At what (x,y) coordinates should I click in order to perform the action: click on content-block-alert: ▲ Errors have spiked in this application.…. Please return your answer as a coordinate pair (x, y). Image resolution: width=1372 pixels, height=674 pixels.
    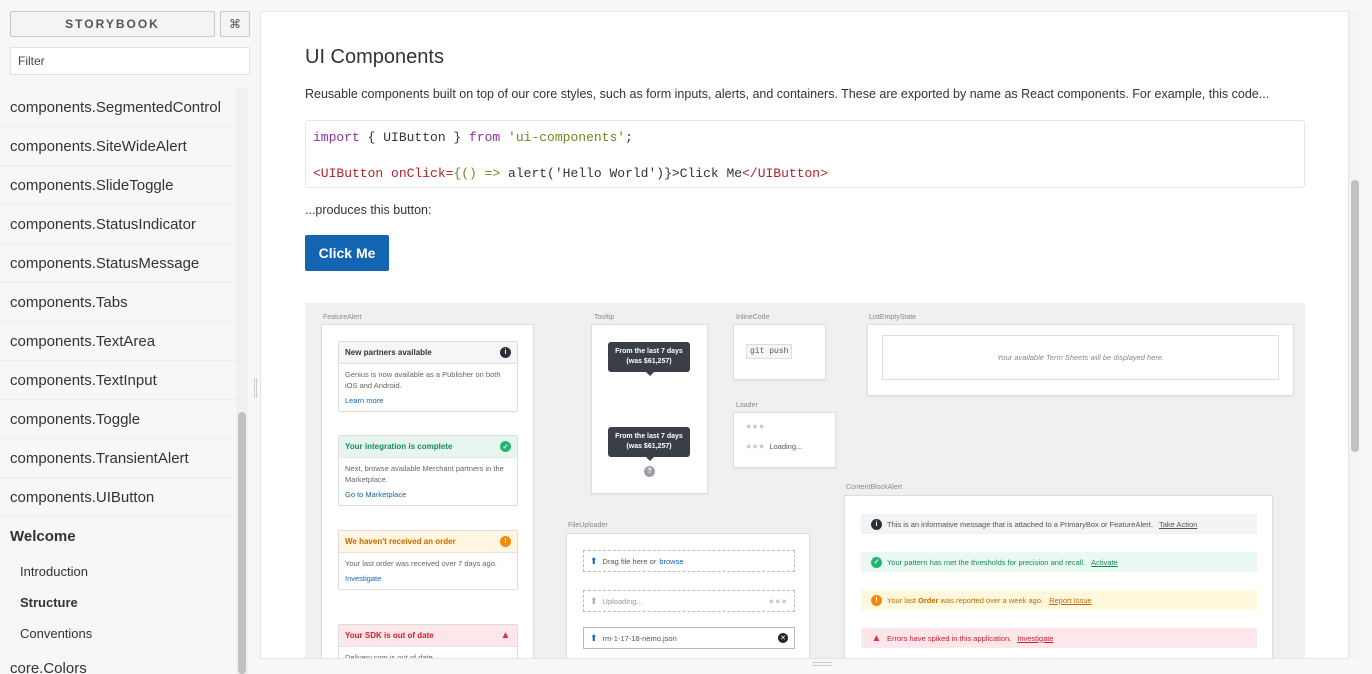
    Looking at the image, I should click on (1059, 638).